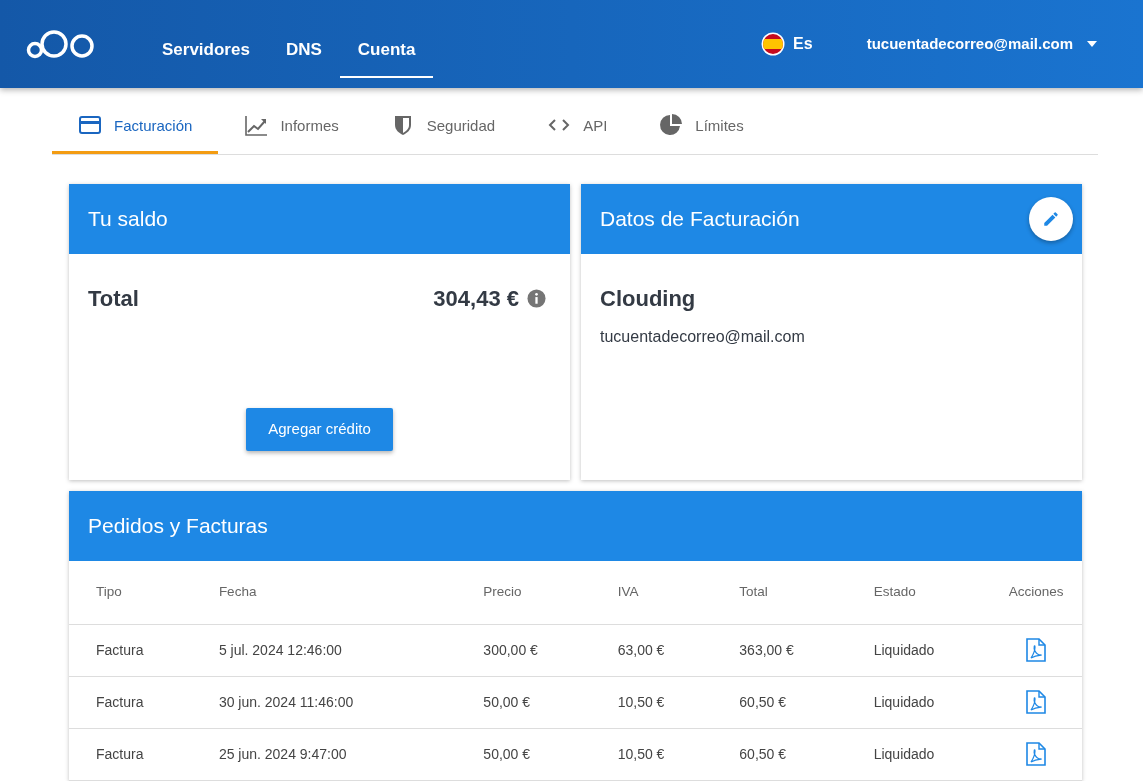 This screenshot has width=1143, height=781. I want to click on billing-email: tucuentadecorreo@mail.com, so click(703, 337).